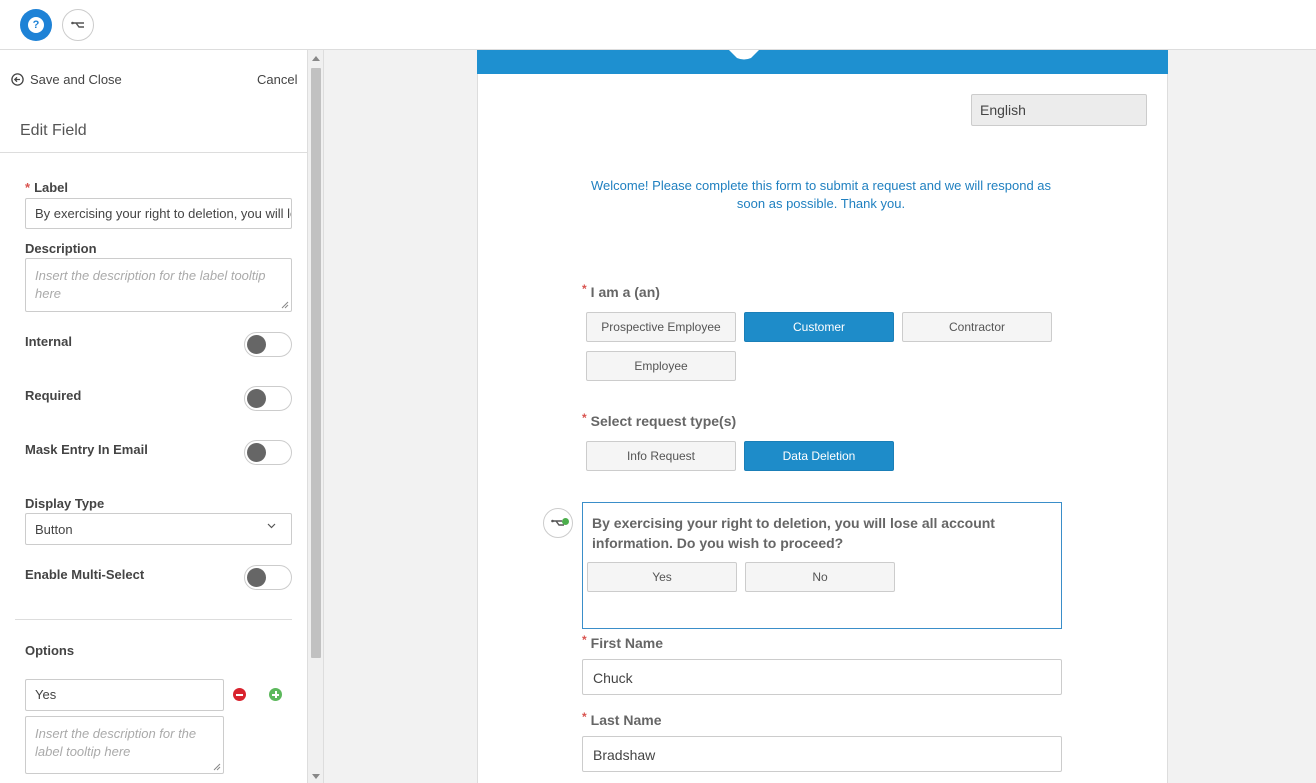 This screenshot has height=783, width=1316. Describe the element at coordinates (822, 62) in the screenshot. I see `form-header-bar` at that location.